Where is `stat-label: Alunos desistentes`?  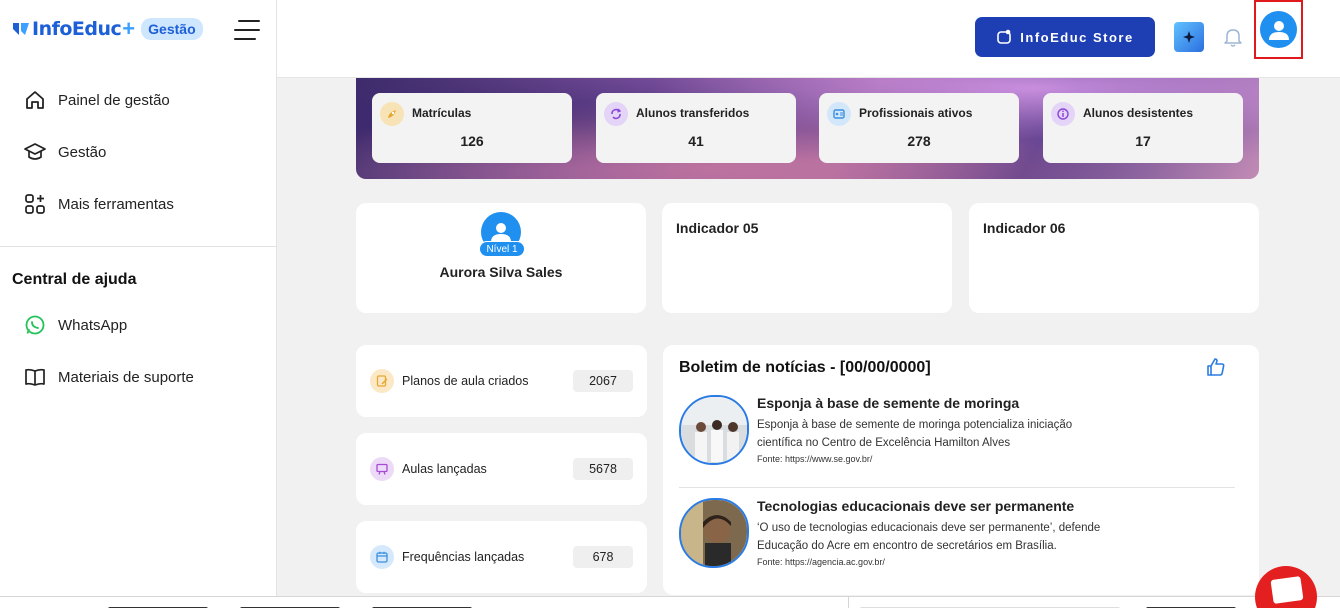 stat-label: Alunos desistentes is located at coordinates (1138, 113).